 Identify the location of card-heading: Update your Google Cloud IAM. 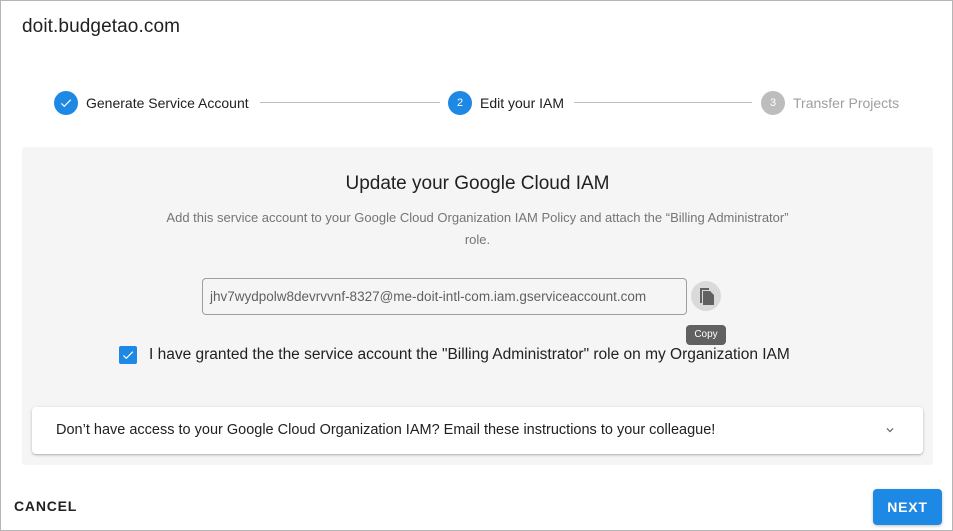
(477, 183).